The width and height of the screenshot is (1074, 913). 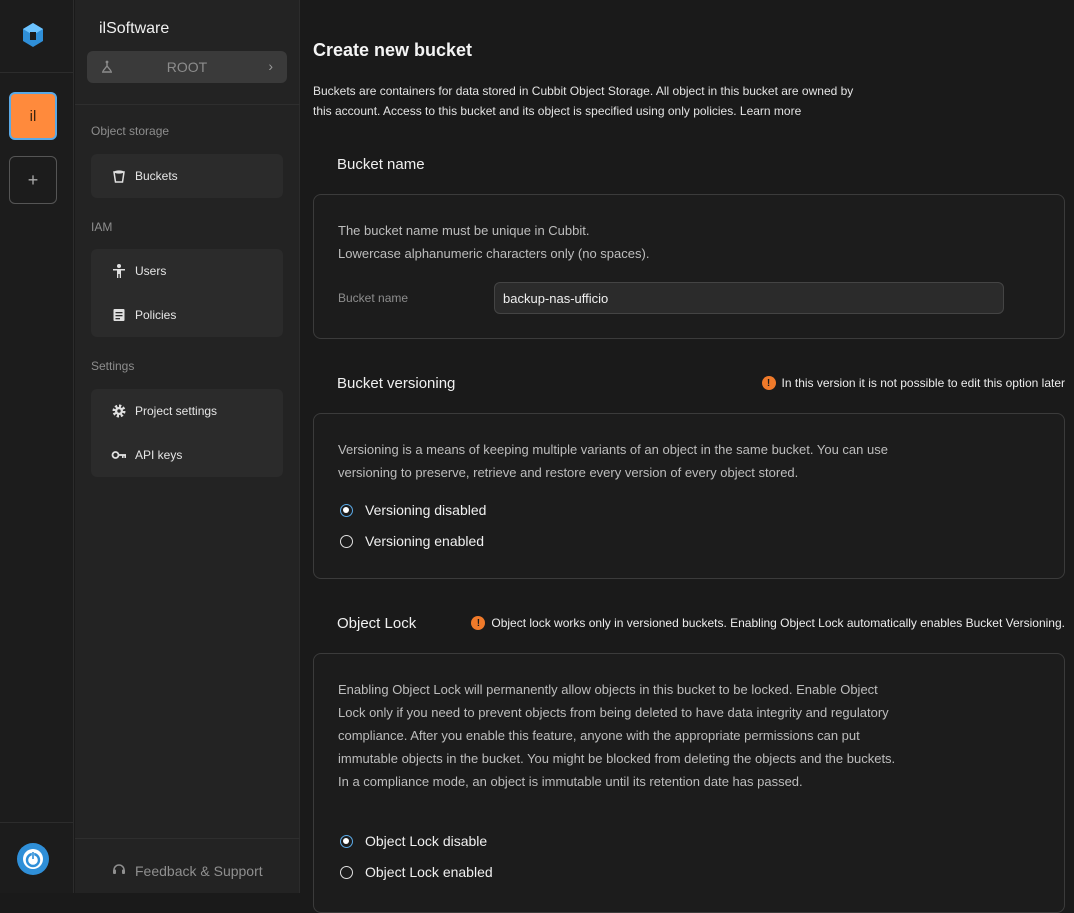 I want to click on versioning-option-disabled: Versioning disabled, so click(x=413, y=510).